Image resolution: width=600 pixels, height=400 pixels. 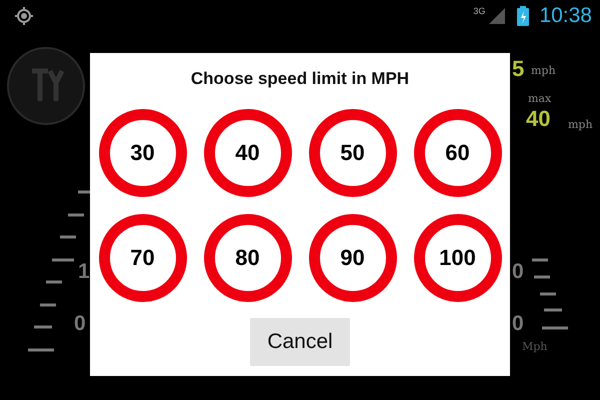 What do you see at coordinates (538, 119) in the screenshot?
I see `max-speed: 40` at bounding box center [538, 119].